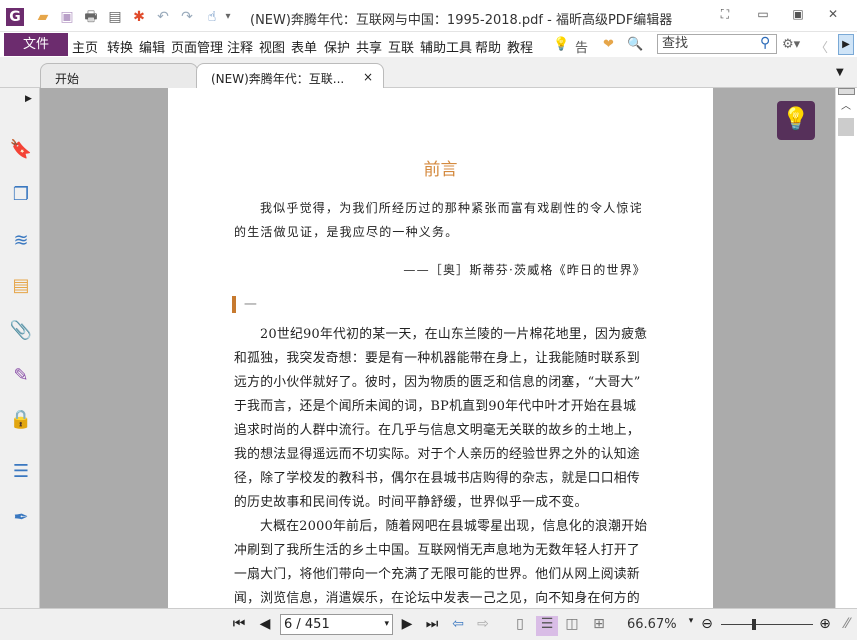 This screenshot has width=857, height=640. Describe the element at coordinates (212, 17) in the screenshot. I see `hand-tool-icon: ☝` at that location.